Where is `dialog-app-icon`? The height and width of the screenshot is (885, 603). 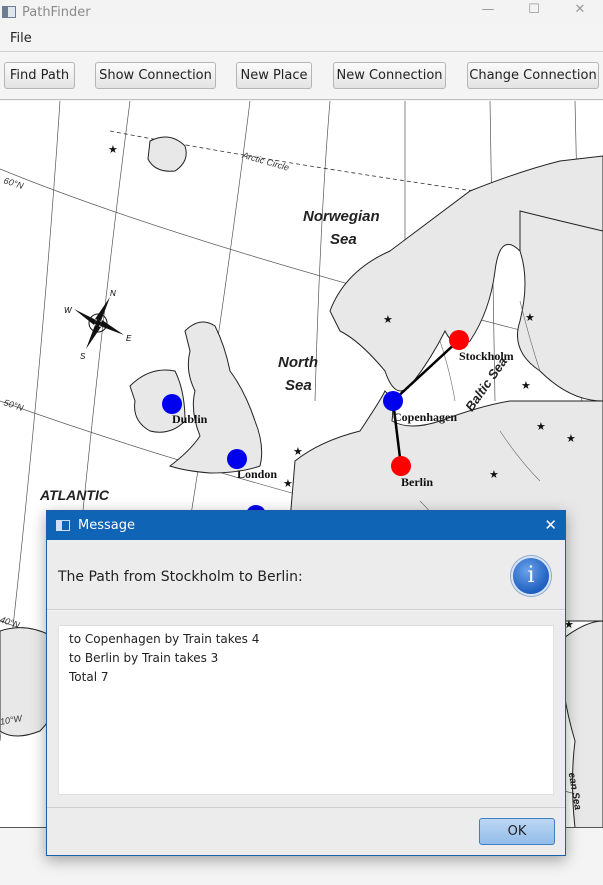
dialog-app-icon is located at coordinates (63, 525).